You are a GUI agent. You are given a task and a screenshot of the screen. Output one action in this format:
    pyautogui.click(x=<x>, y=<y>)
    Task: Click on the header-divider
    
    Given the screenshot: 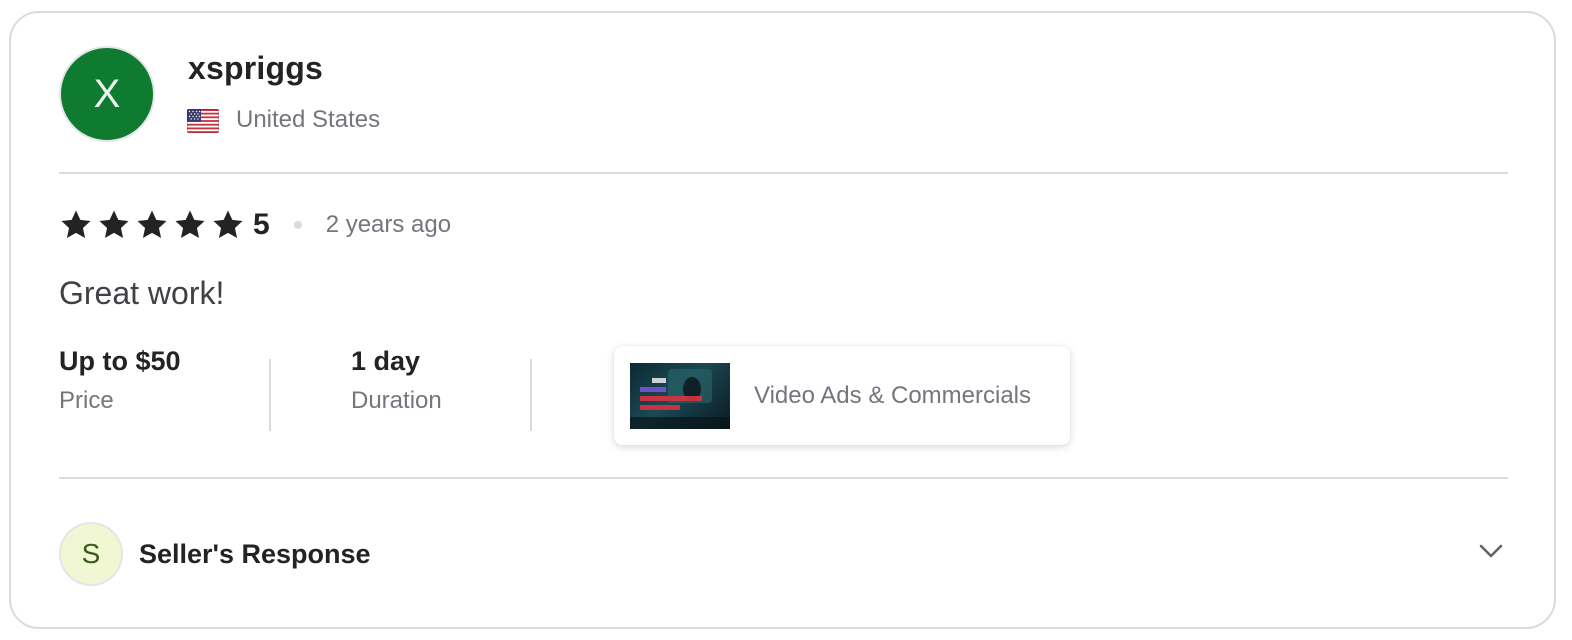 What is the action you would take?
    pyautogui.click(x=783, y=173)
    